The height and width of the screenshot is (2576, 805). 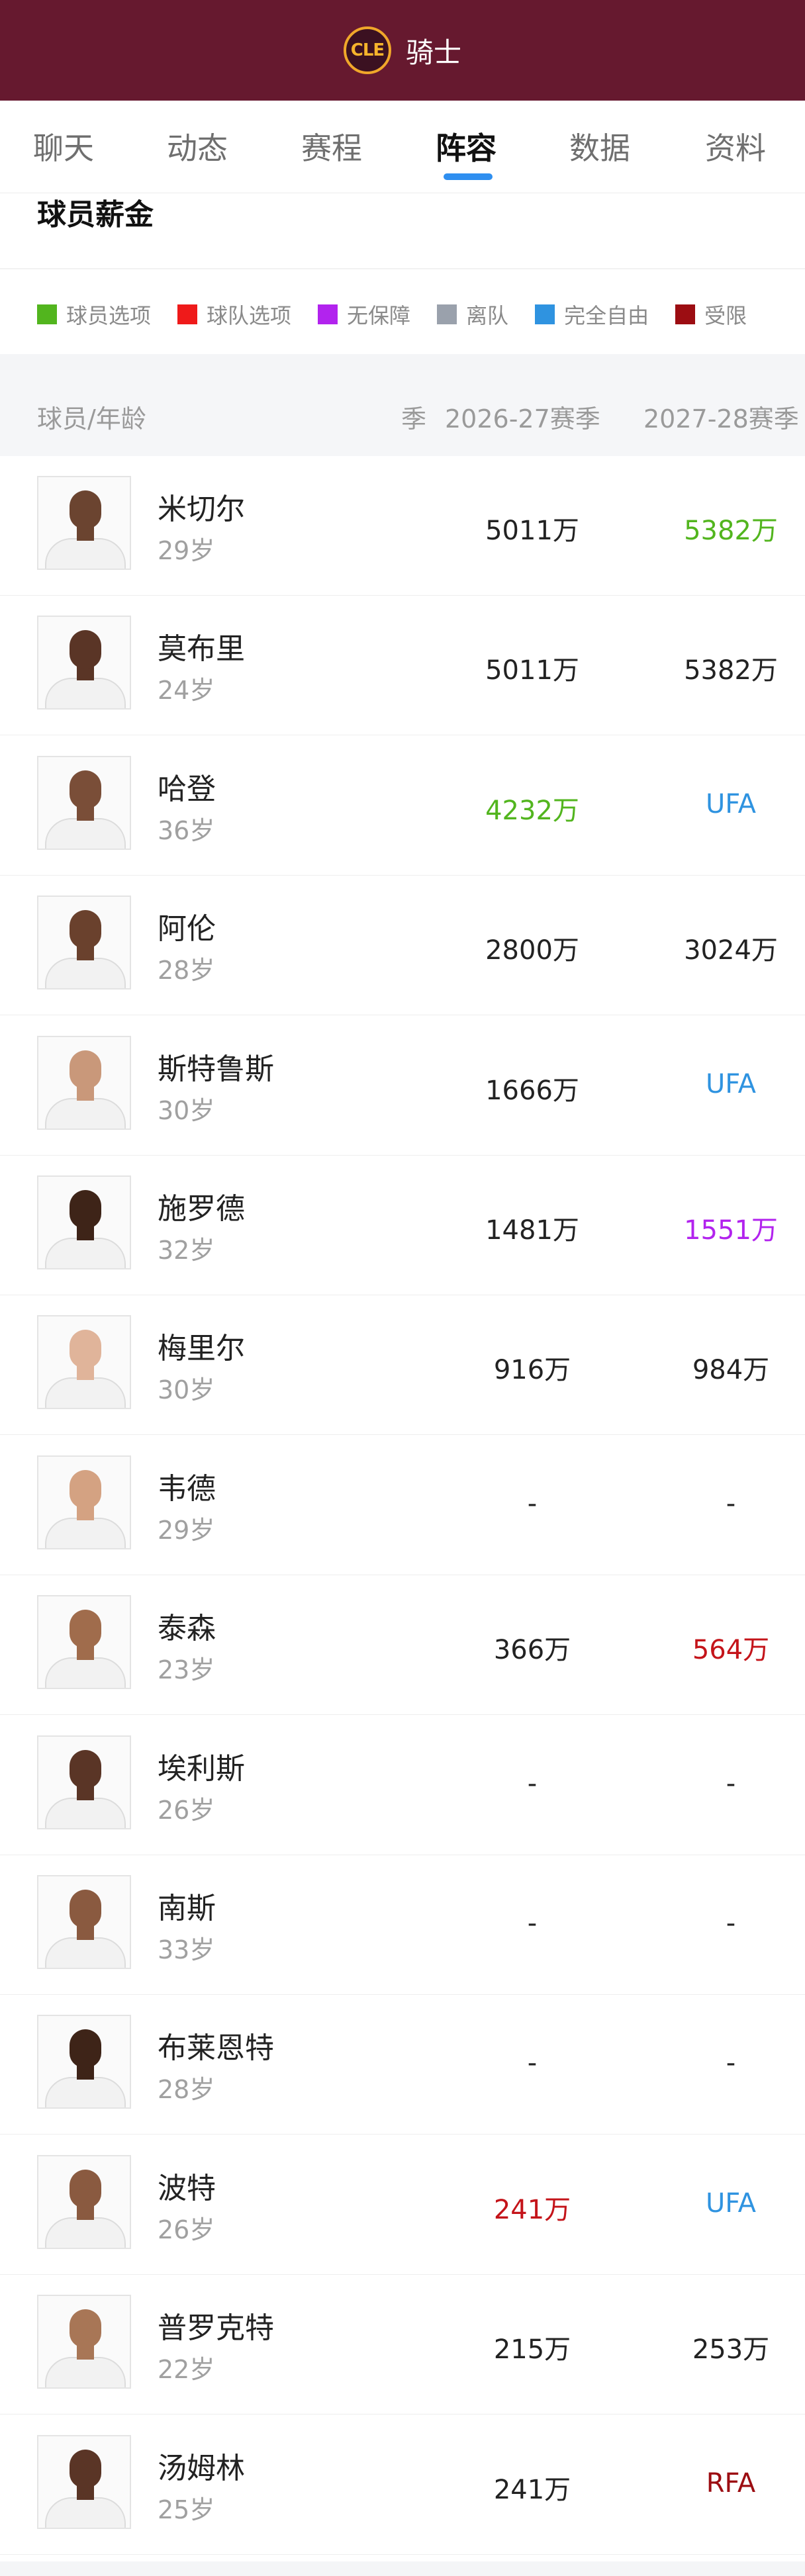 I want to click on legend-label: 受限, so click(x=726, y=315).